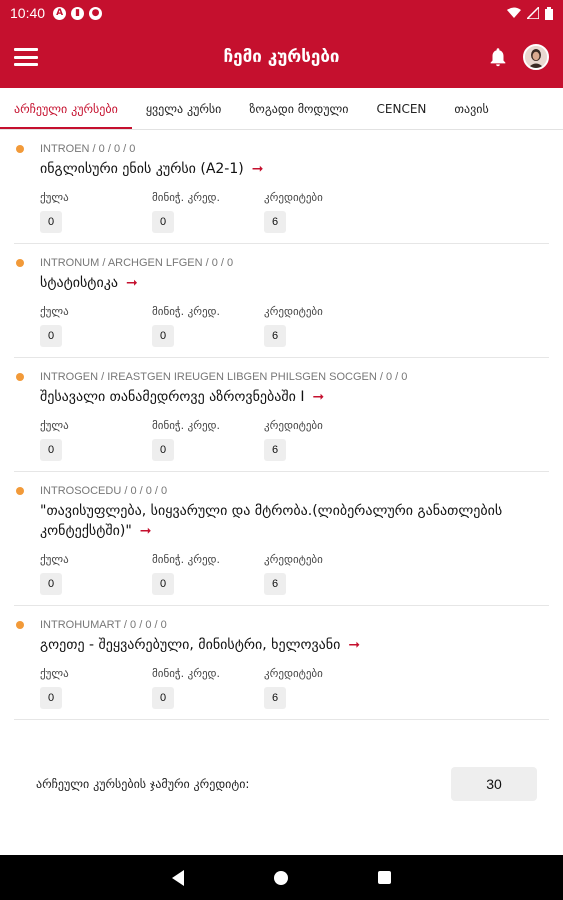  I want to click on status-time: 10:40, so click(28, 13).